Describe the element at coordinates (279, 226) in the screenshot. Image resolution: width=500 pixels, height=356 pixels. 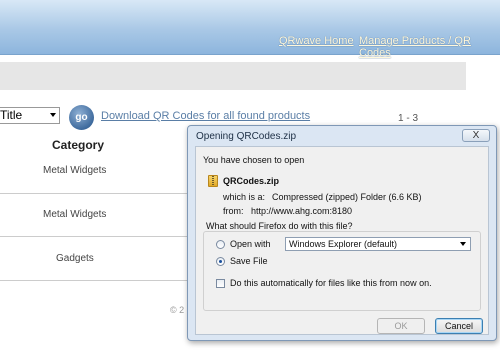
I see `question-text: What should Firefox do with this file?` at that location.